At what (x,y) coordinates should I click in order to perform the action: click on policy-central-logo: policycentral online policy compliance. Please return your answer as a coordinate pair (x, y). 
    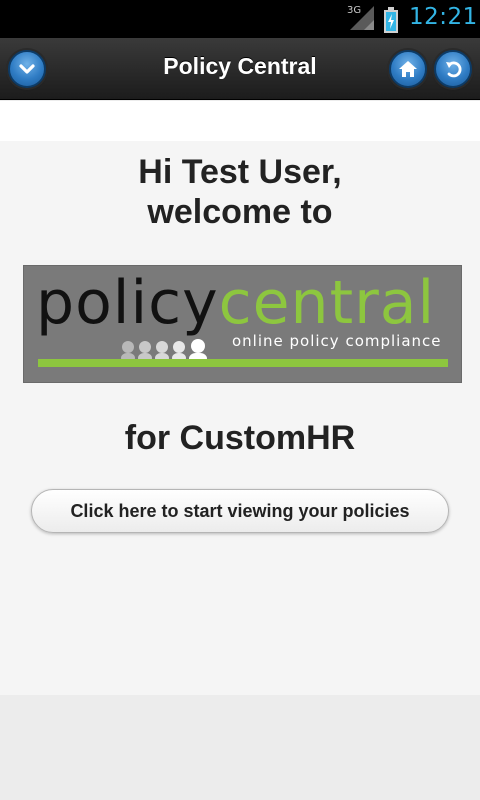
    Looking at the image, I should click on (242, 324).